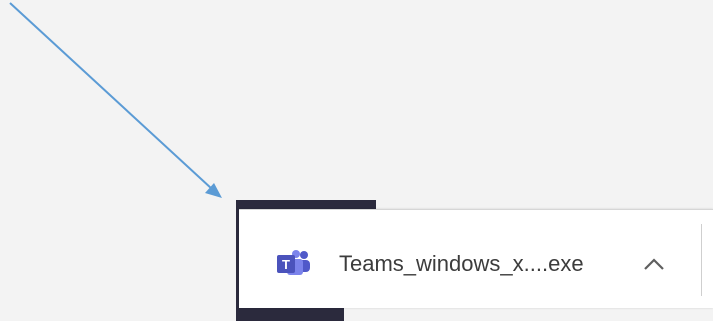 This screenshot has width=713, height=321. I want to click on arrow-head, so click(213, 190).